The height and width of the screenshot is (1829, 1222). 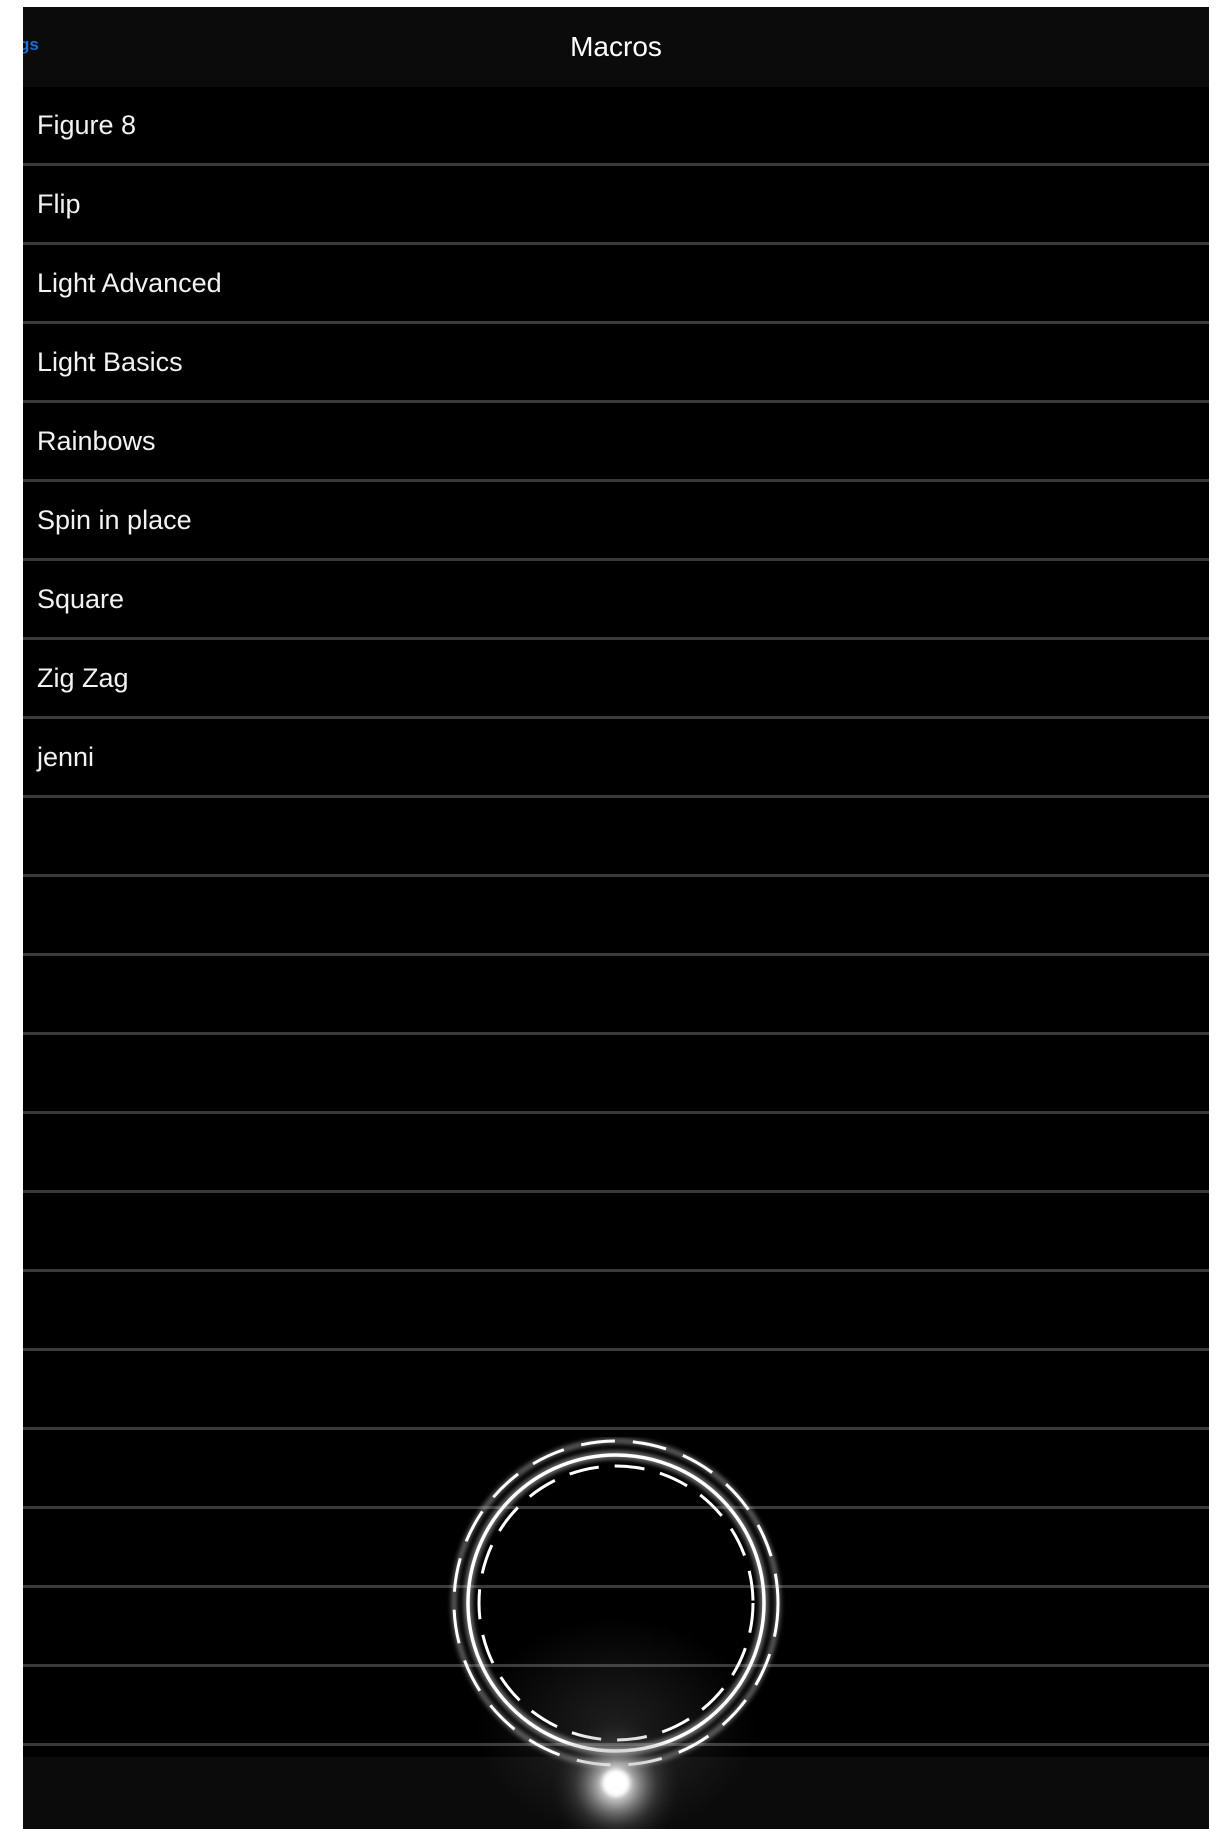 I want to click on macro-item-label: Square, so click(x=81, y=599).